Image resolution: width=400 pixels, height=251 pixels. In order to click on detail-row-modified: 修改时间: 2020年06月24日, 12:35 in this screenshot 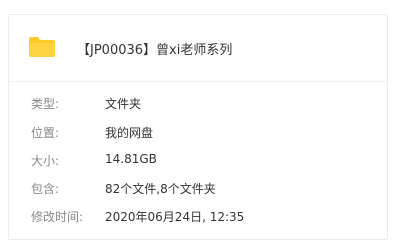, I will do `click(198, 218)`.